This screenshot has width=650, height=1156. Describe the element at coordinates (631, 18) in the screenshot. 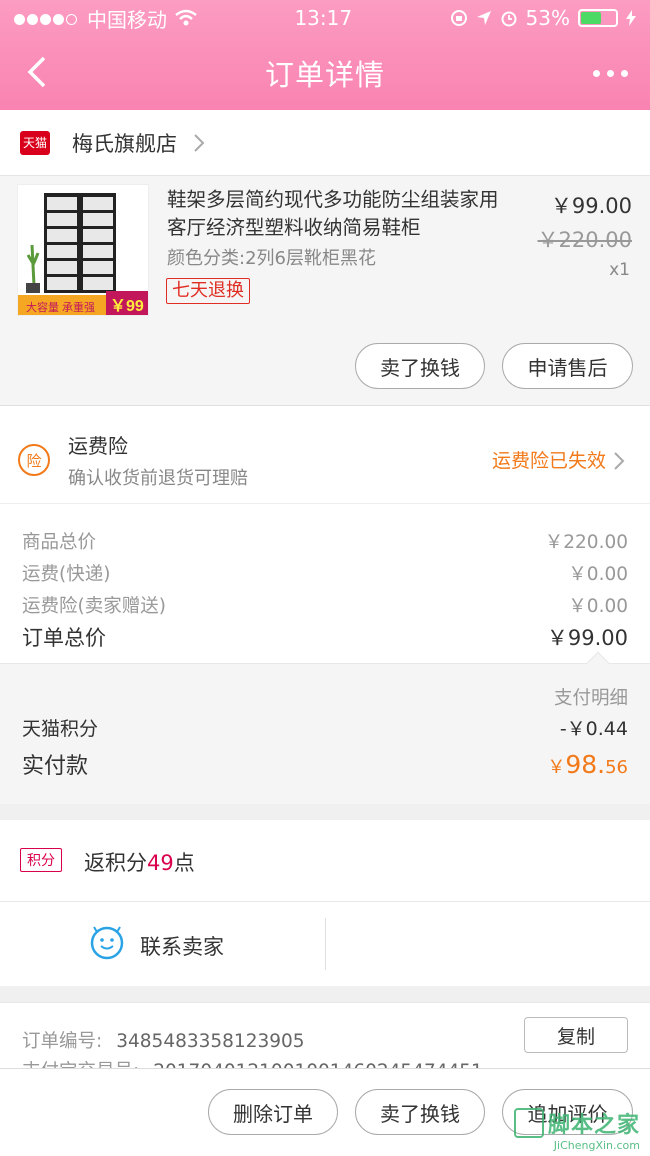

I see `charging-icon` at that location.